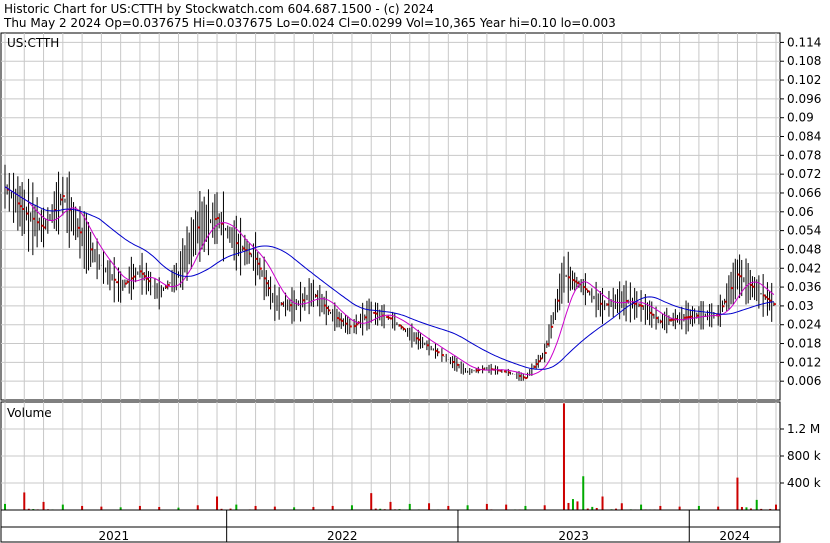 The image size is (830, 543). I want to click on volume-y-axis: 1.2 M 800 k 400 k, so click(800, 456).